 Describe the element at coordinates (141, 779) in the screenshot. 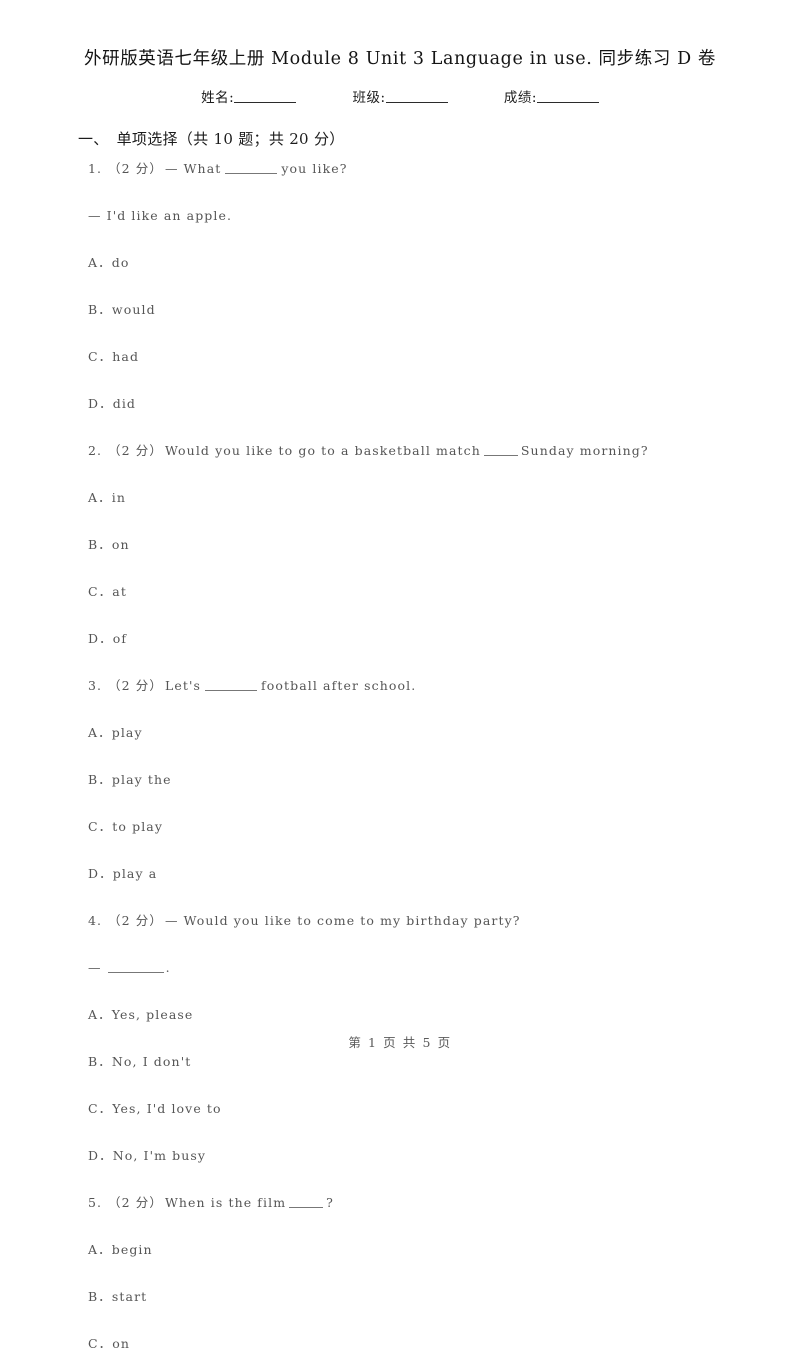

I see `question-3-option-b-text: play the` at that location.